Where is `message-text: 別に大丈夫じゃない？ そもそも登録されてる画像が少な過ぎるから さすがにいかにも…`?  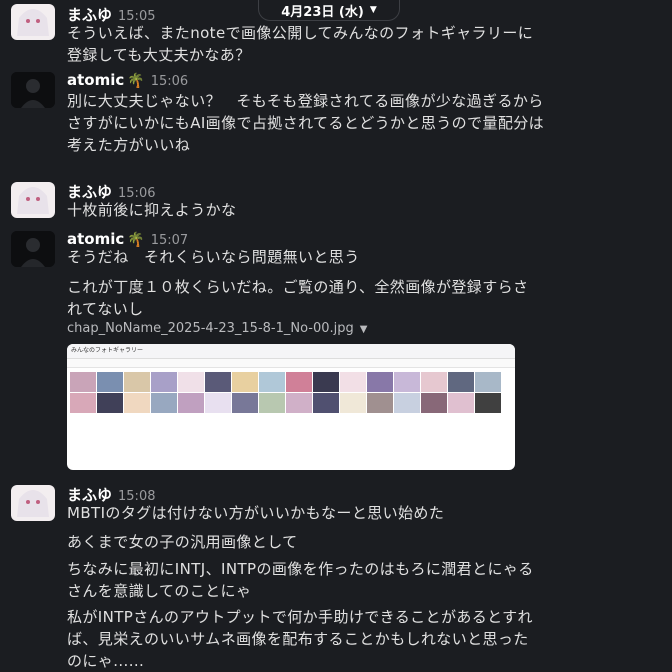 message-text: 別に大丈夫じゃない？ そもそも登録されてる画像が少な過ぎるから さすがにいかにも… is located at coordinates (306, 123).